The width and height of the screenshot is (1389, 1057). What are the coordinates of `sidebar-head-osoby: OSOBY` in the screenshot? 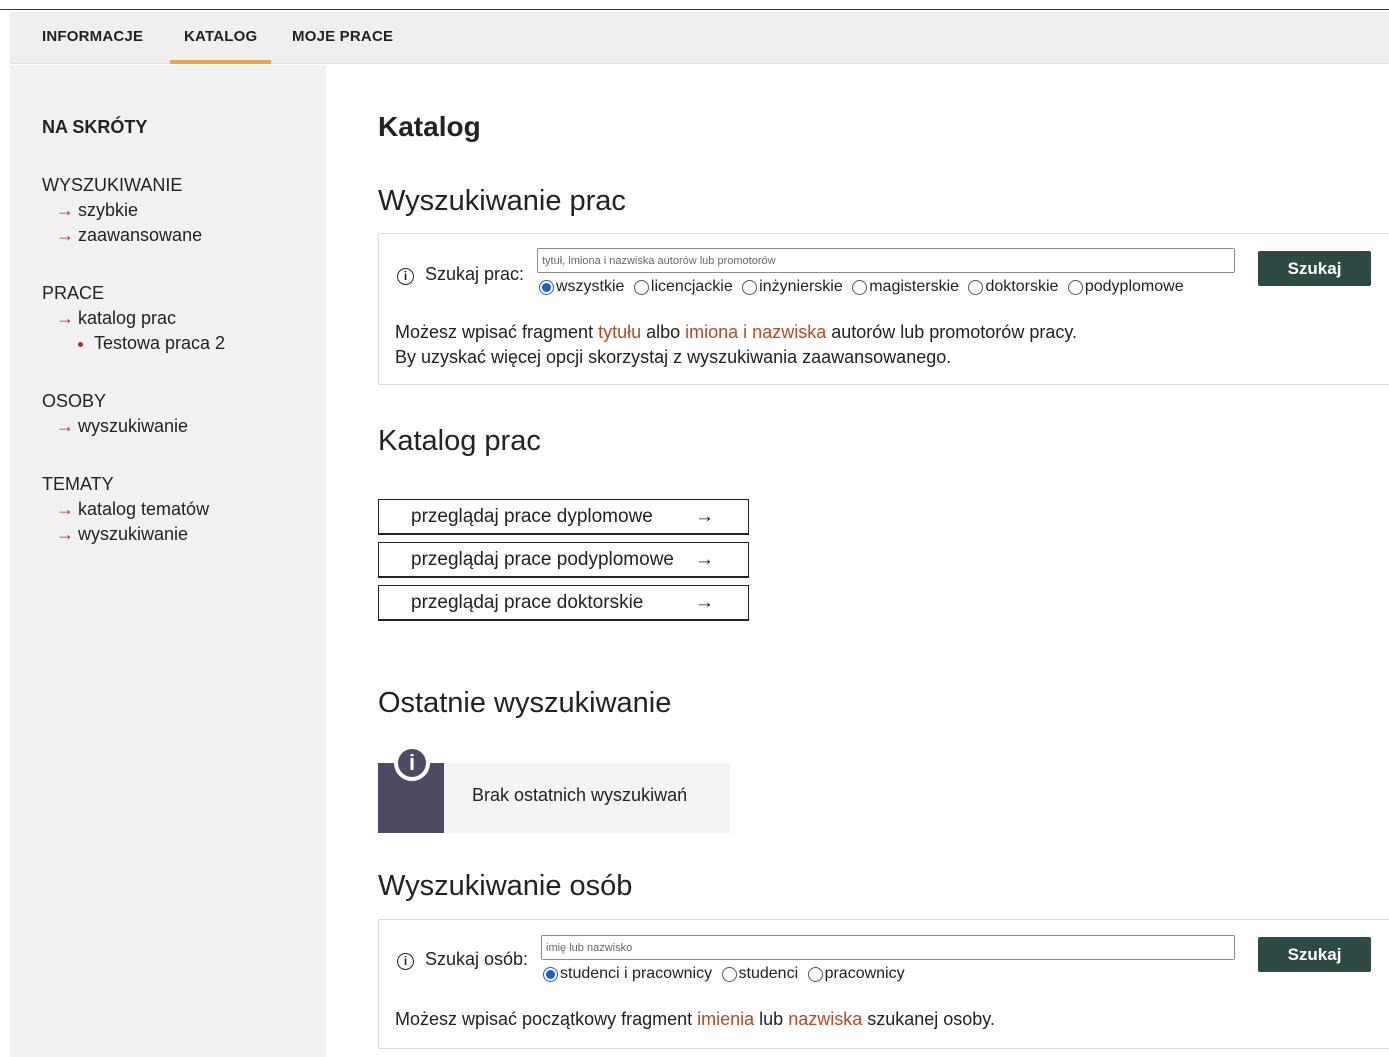 It's located at (74, 401).